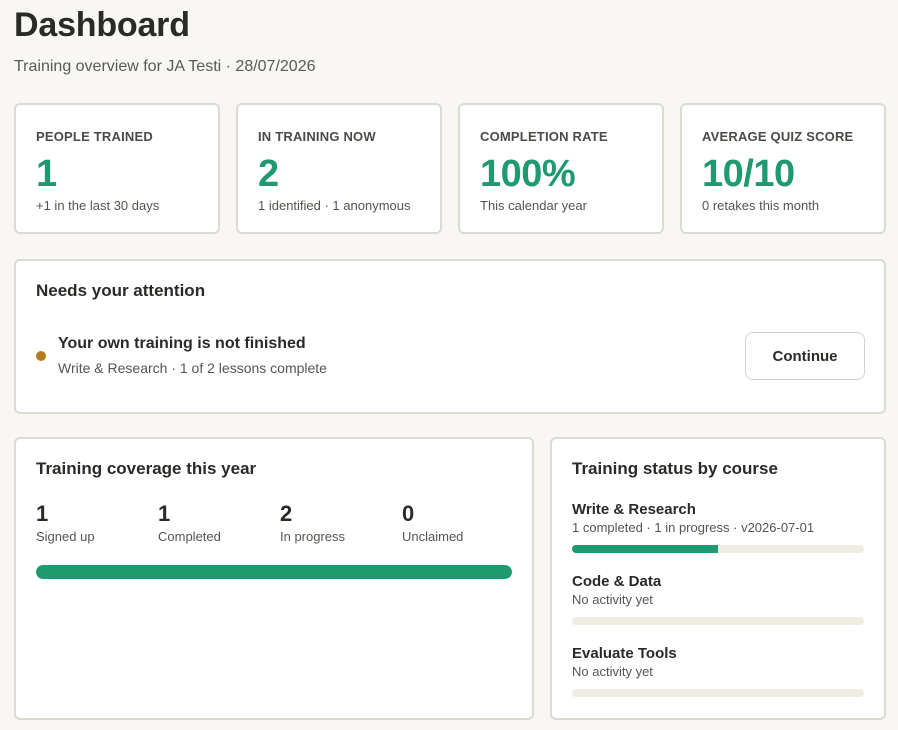 Image resolution: width=898 pixels, height=730 pixels. I want to click on stat-value: 1, so click(46, 174).